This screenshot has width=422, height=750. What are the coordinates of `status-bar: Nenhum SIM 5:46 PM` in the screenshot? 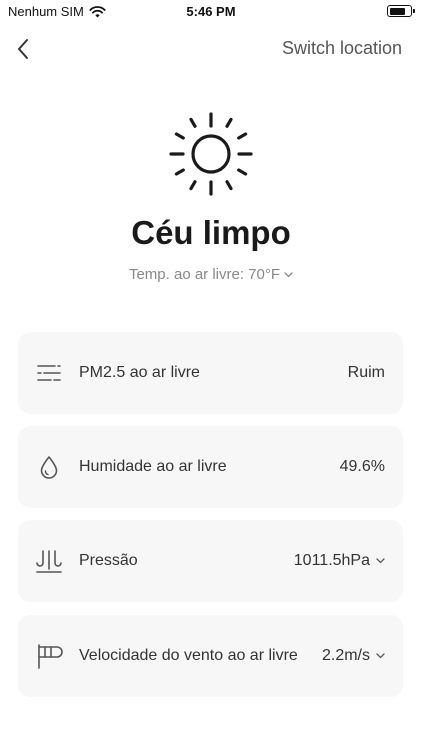 It's located at (211, 12).